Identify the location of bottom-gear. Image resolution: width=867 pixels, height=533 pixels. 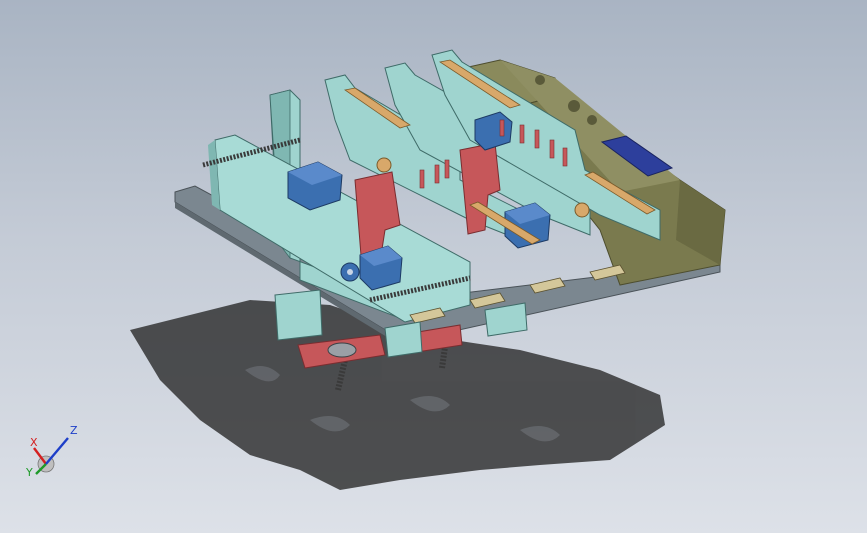
(342, 350).